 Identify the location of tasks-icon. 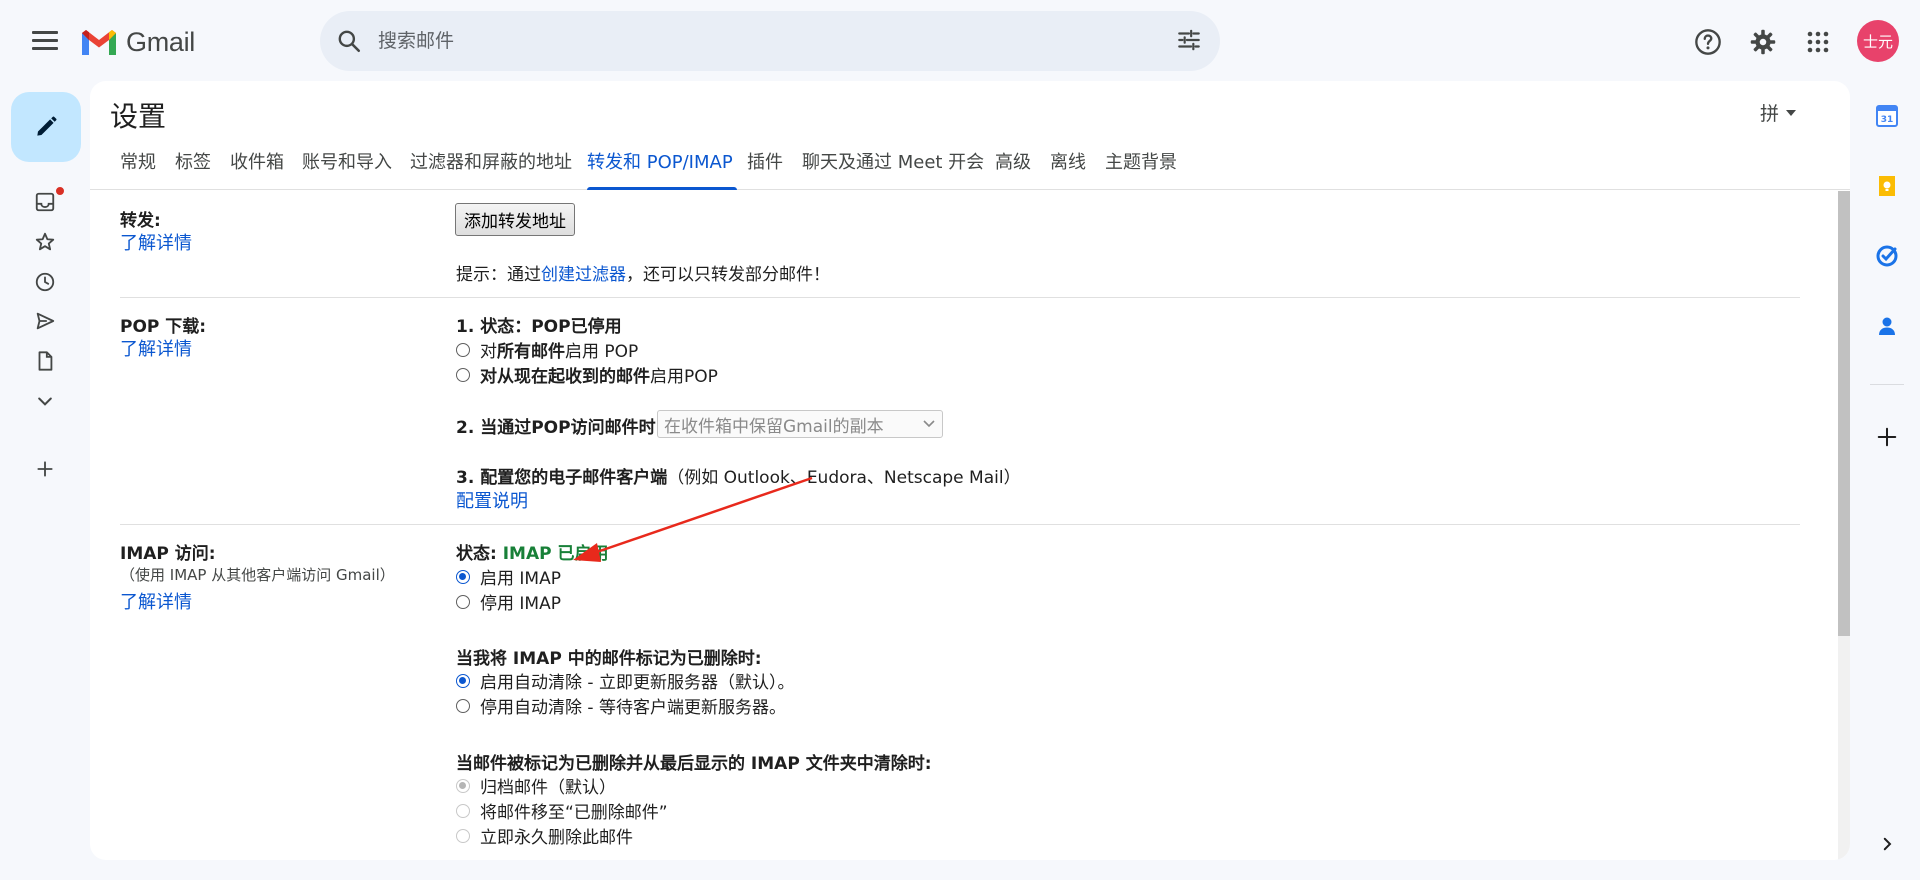
(1887, 256).